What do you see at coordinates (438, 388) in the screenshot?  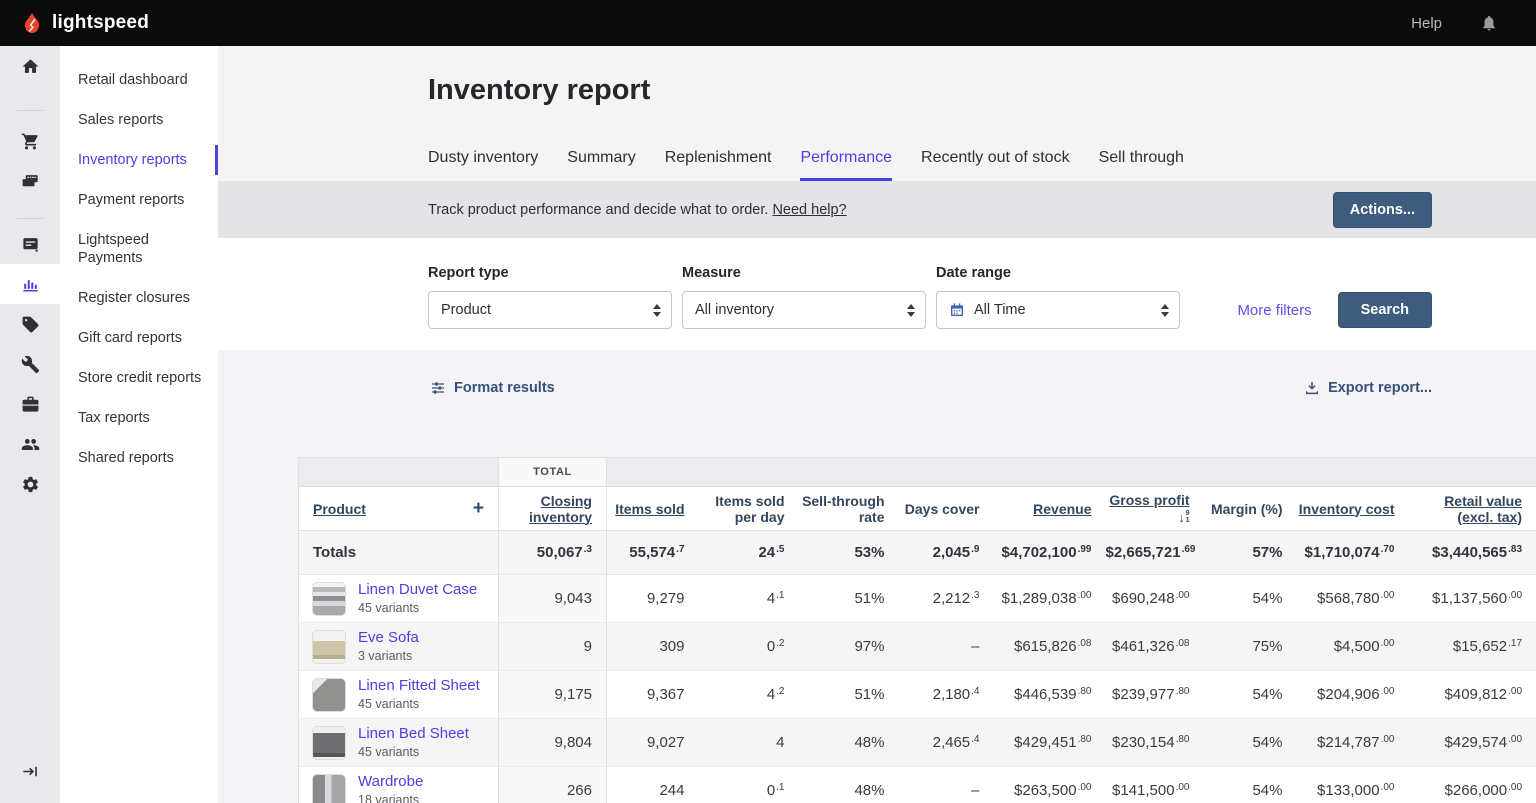 I see `sliders-icon` at bounding box center [438, 388].